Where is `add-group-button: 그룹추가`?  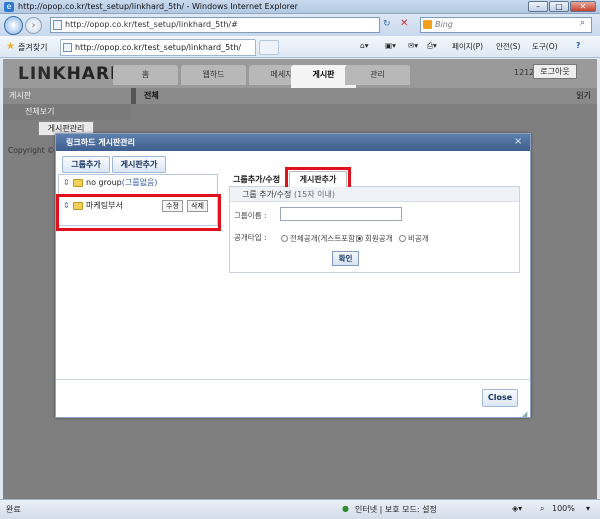
add-group-button: 그룹추가 is located at coordinates (86, 164).